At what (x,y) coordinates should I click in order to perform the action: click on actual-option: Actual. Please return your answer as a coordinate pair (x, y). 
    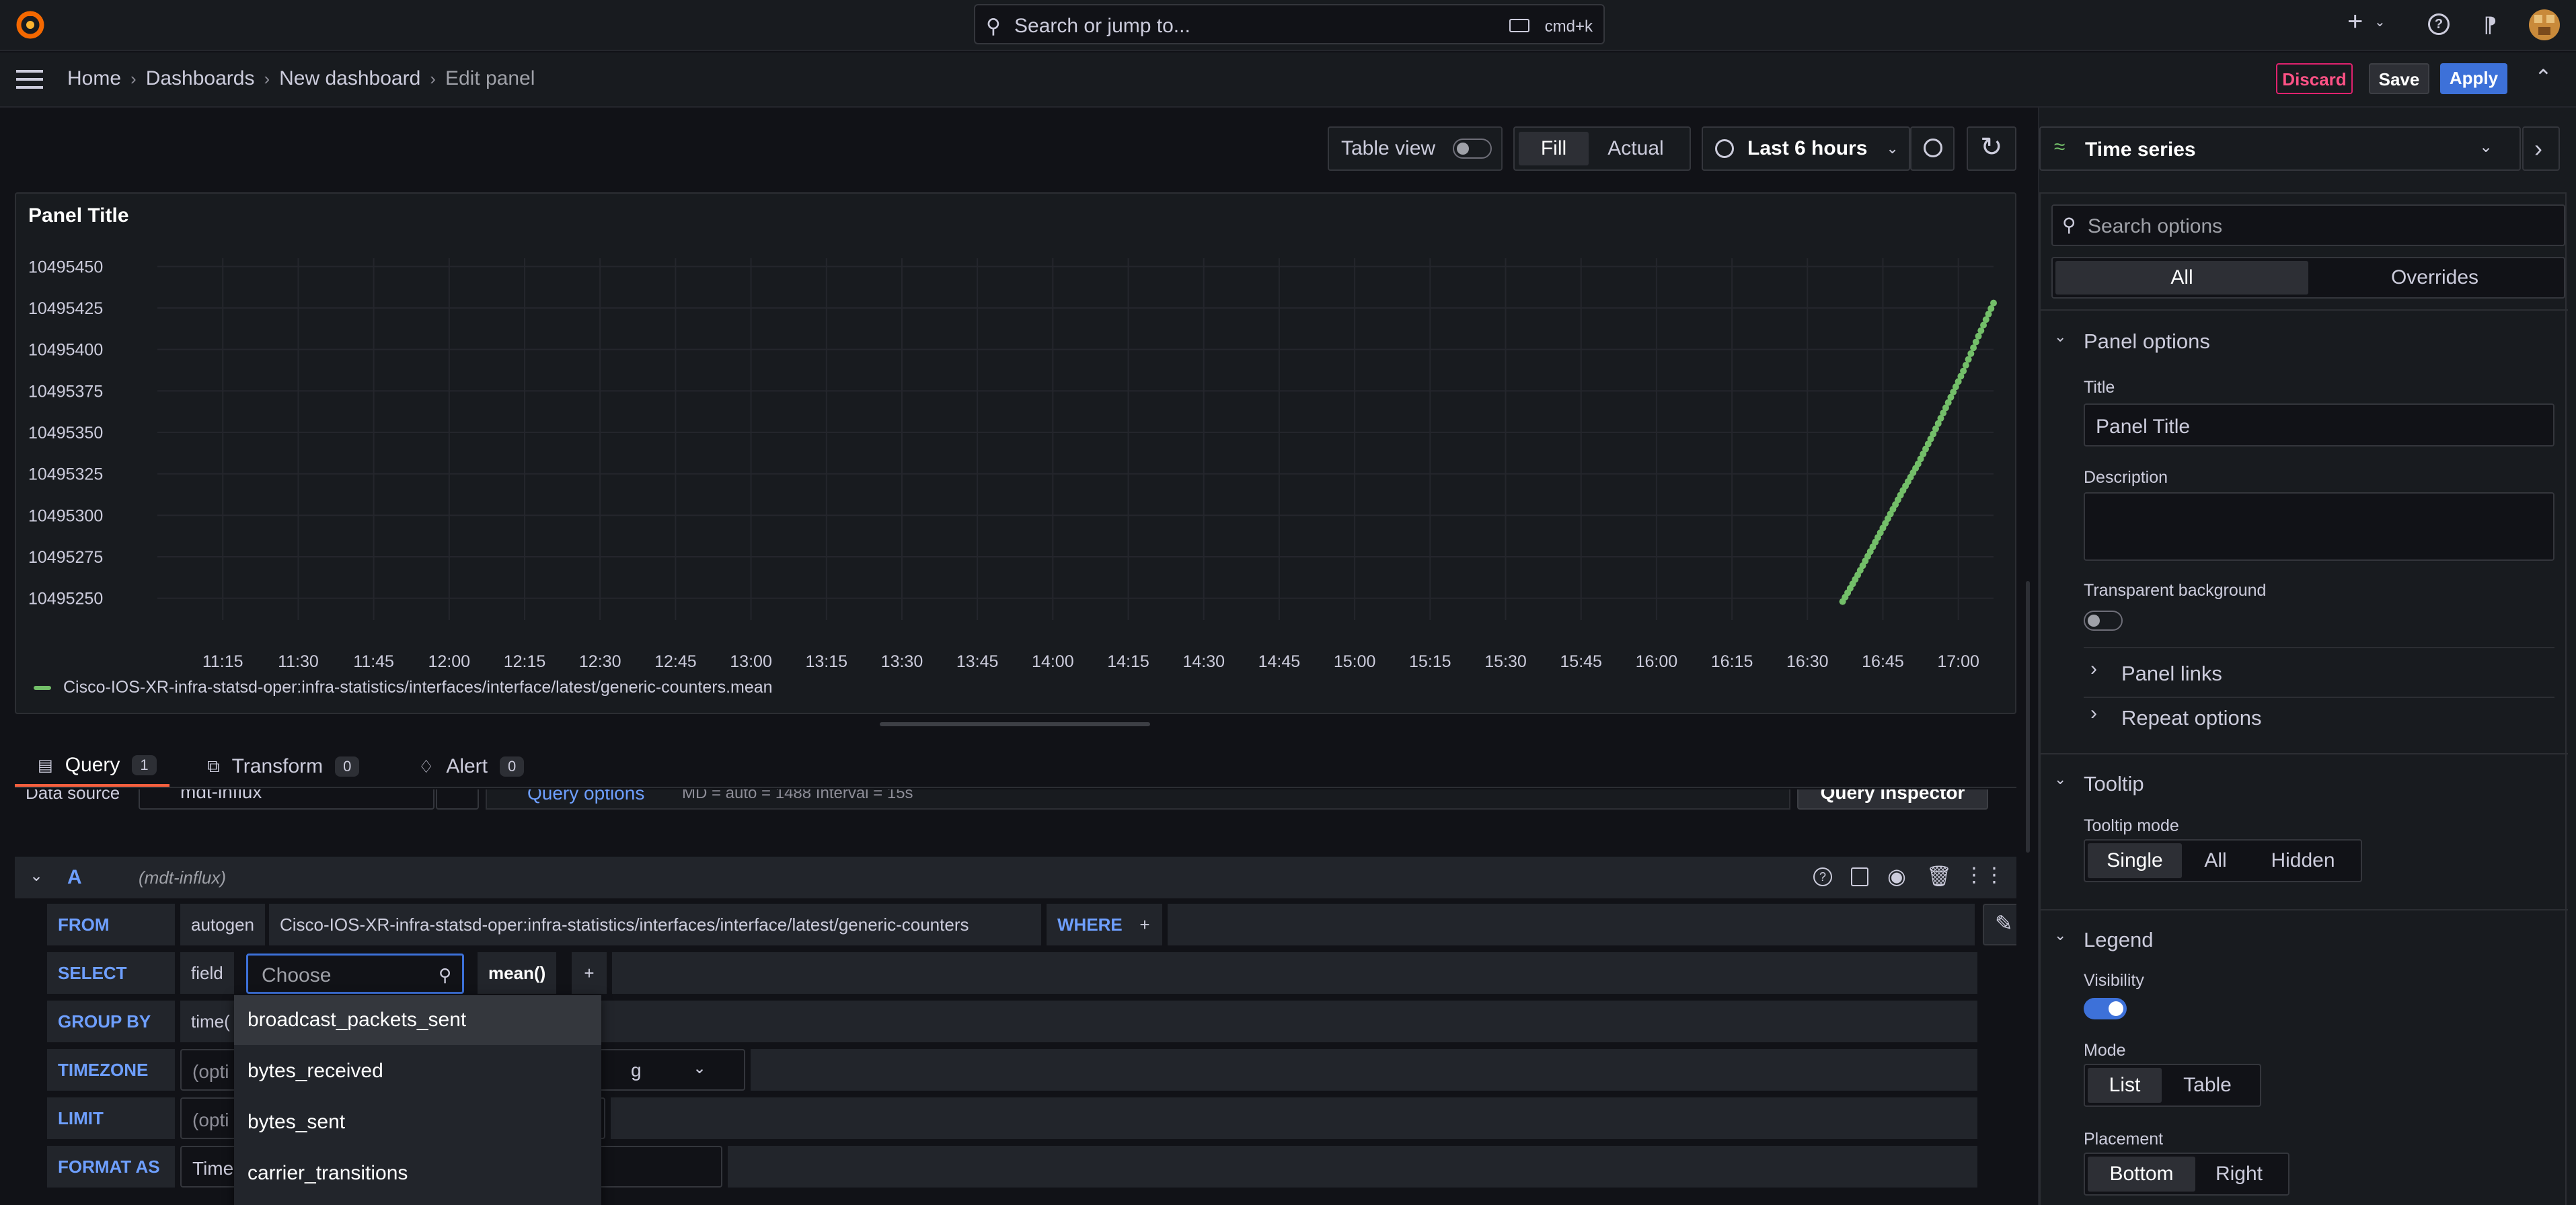
    Looking at the image, I should click on (1636, 148).